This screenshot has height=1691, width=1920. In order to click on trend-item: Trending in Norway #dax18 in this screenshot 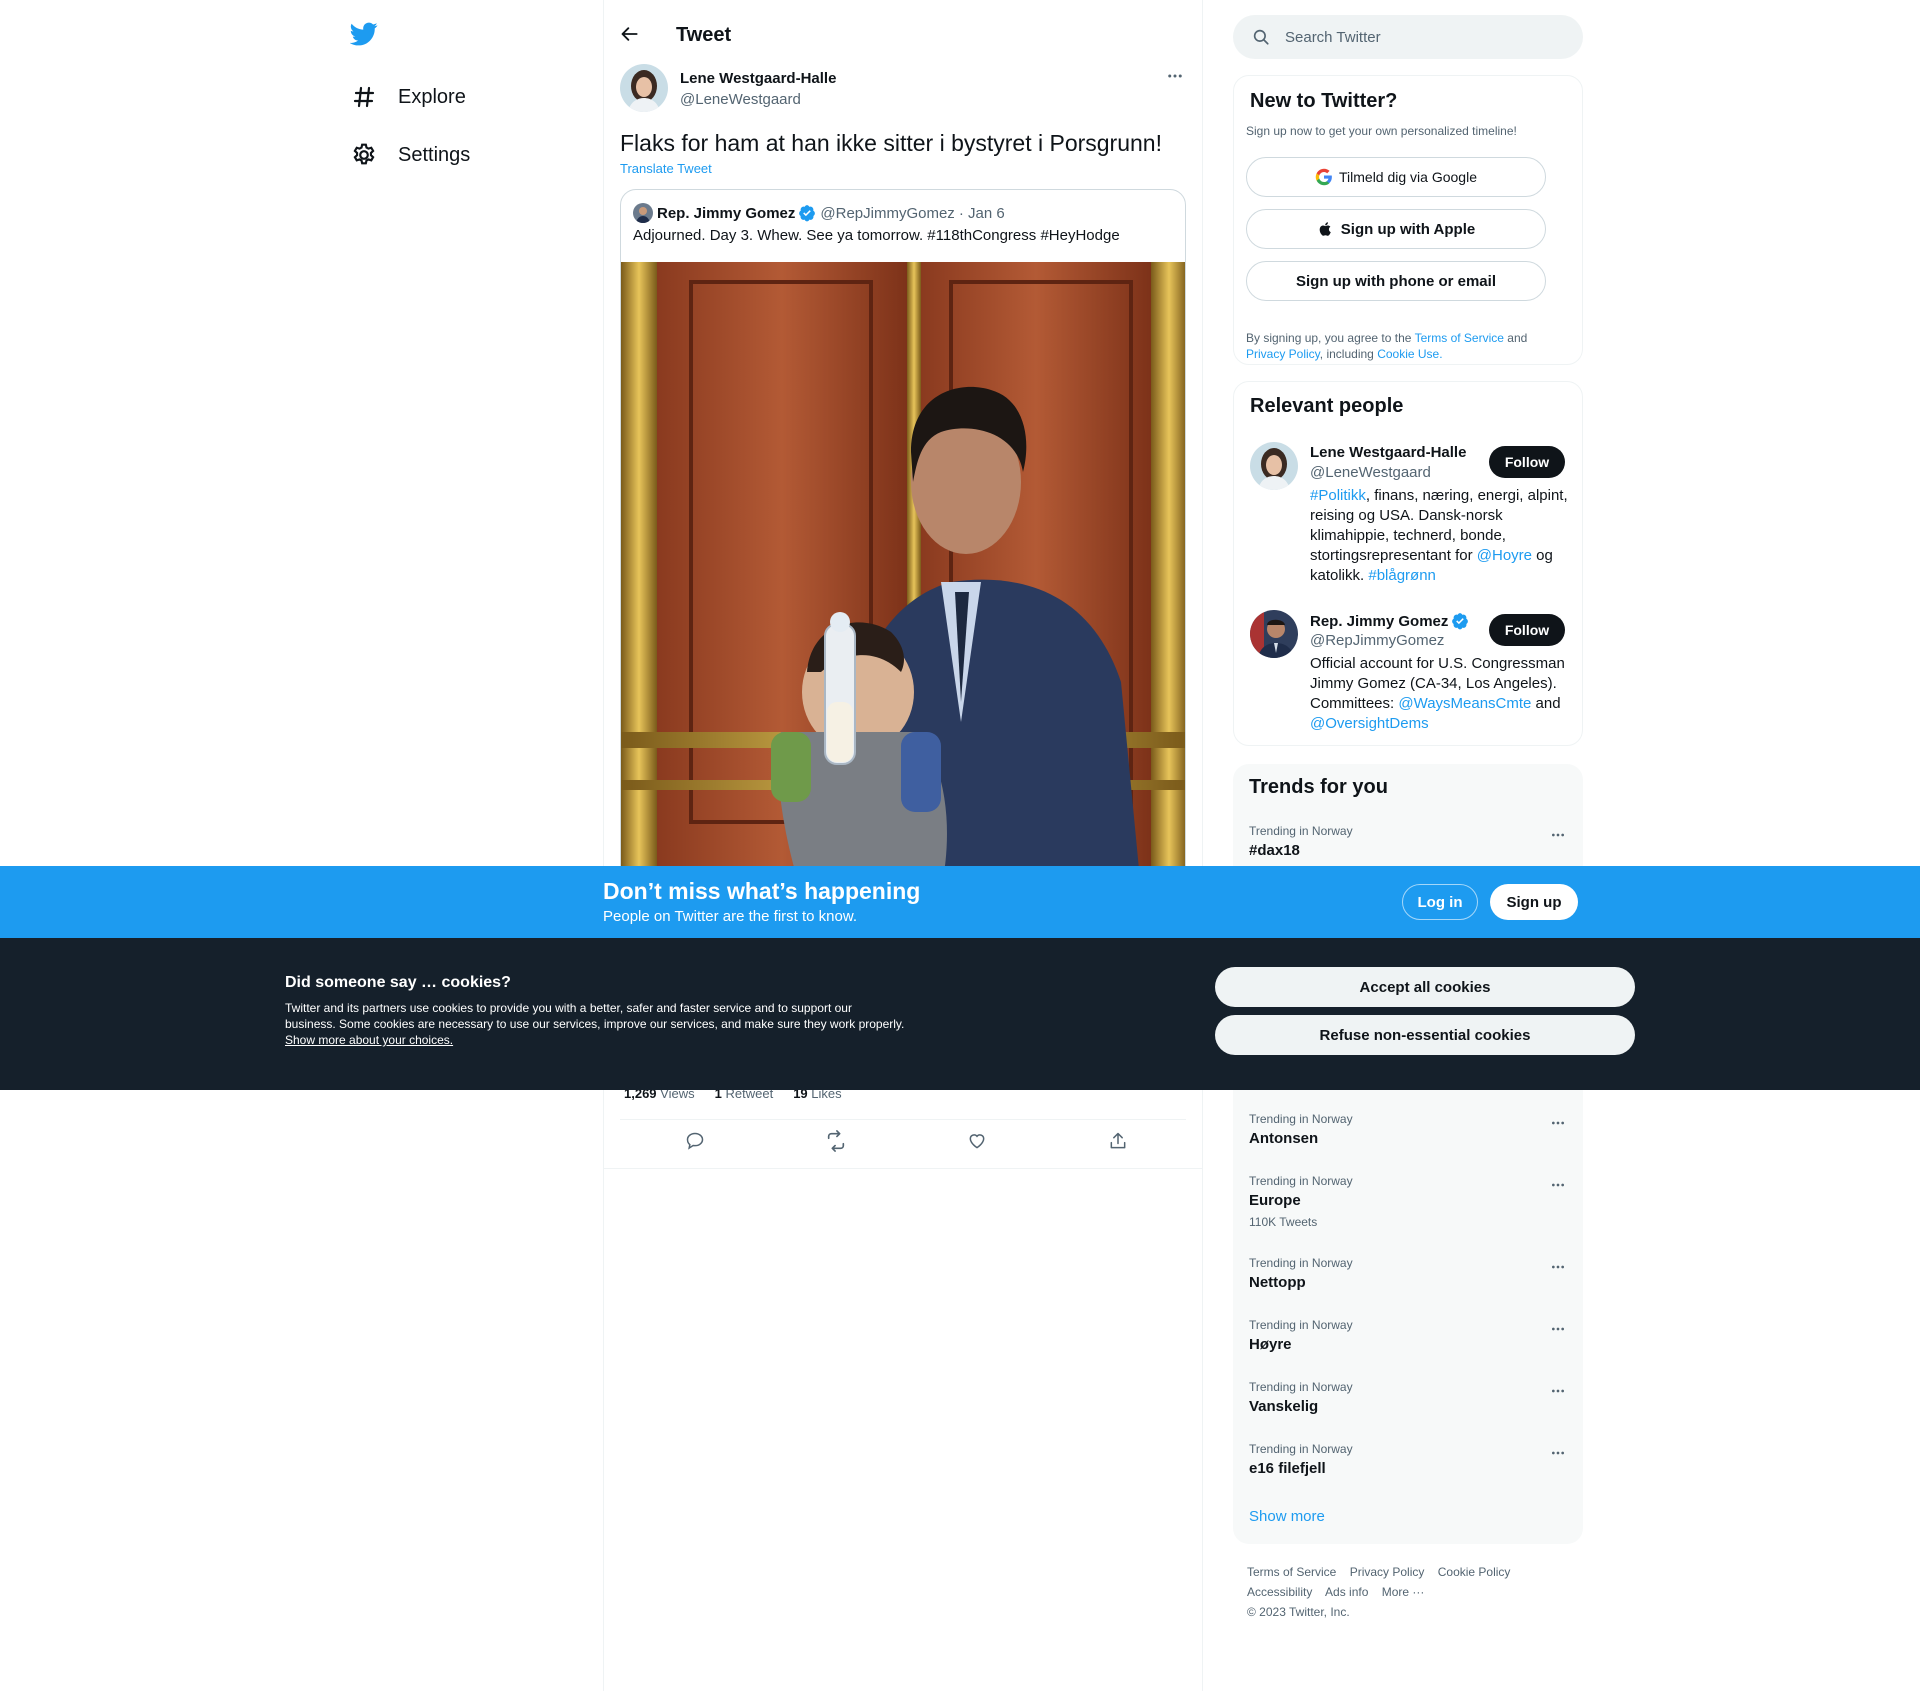, I will do `click(1409, 841)`.